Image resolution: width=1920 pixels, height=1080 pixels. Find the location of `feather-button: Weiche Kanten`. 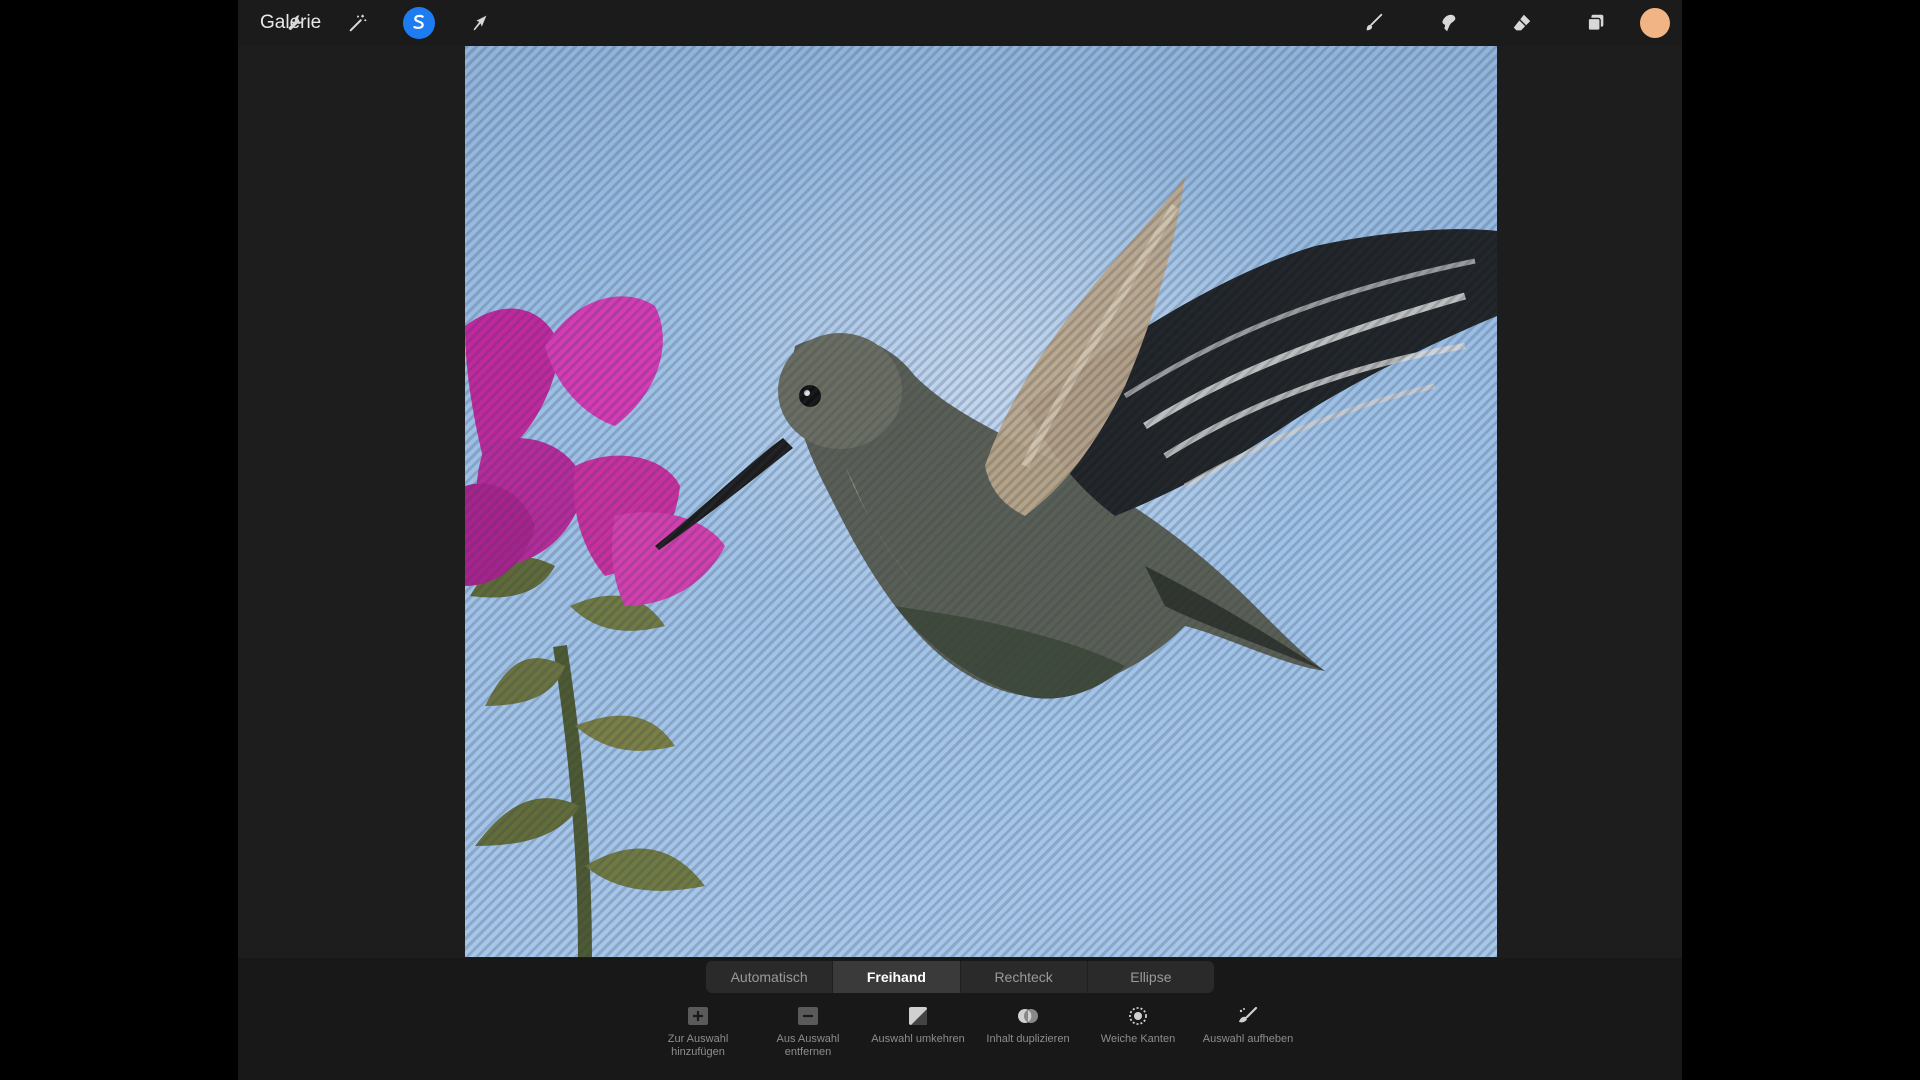

feather-button: Weiche Kanten is located at coordinates (1138, 1025).